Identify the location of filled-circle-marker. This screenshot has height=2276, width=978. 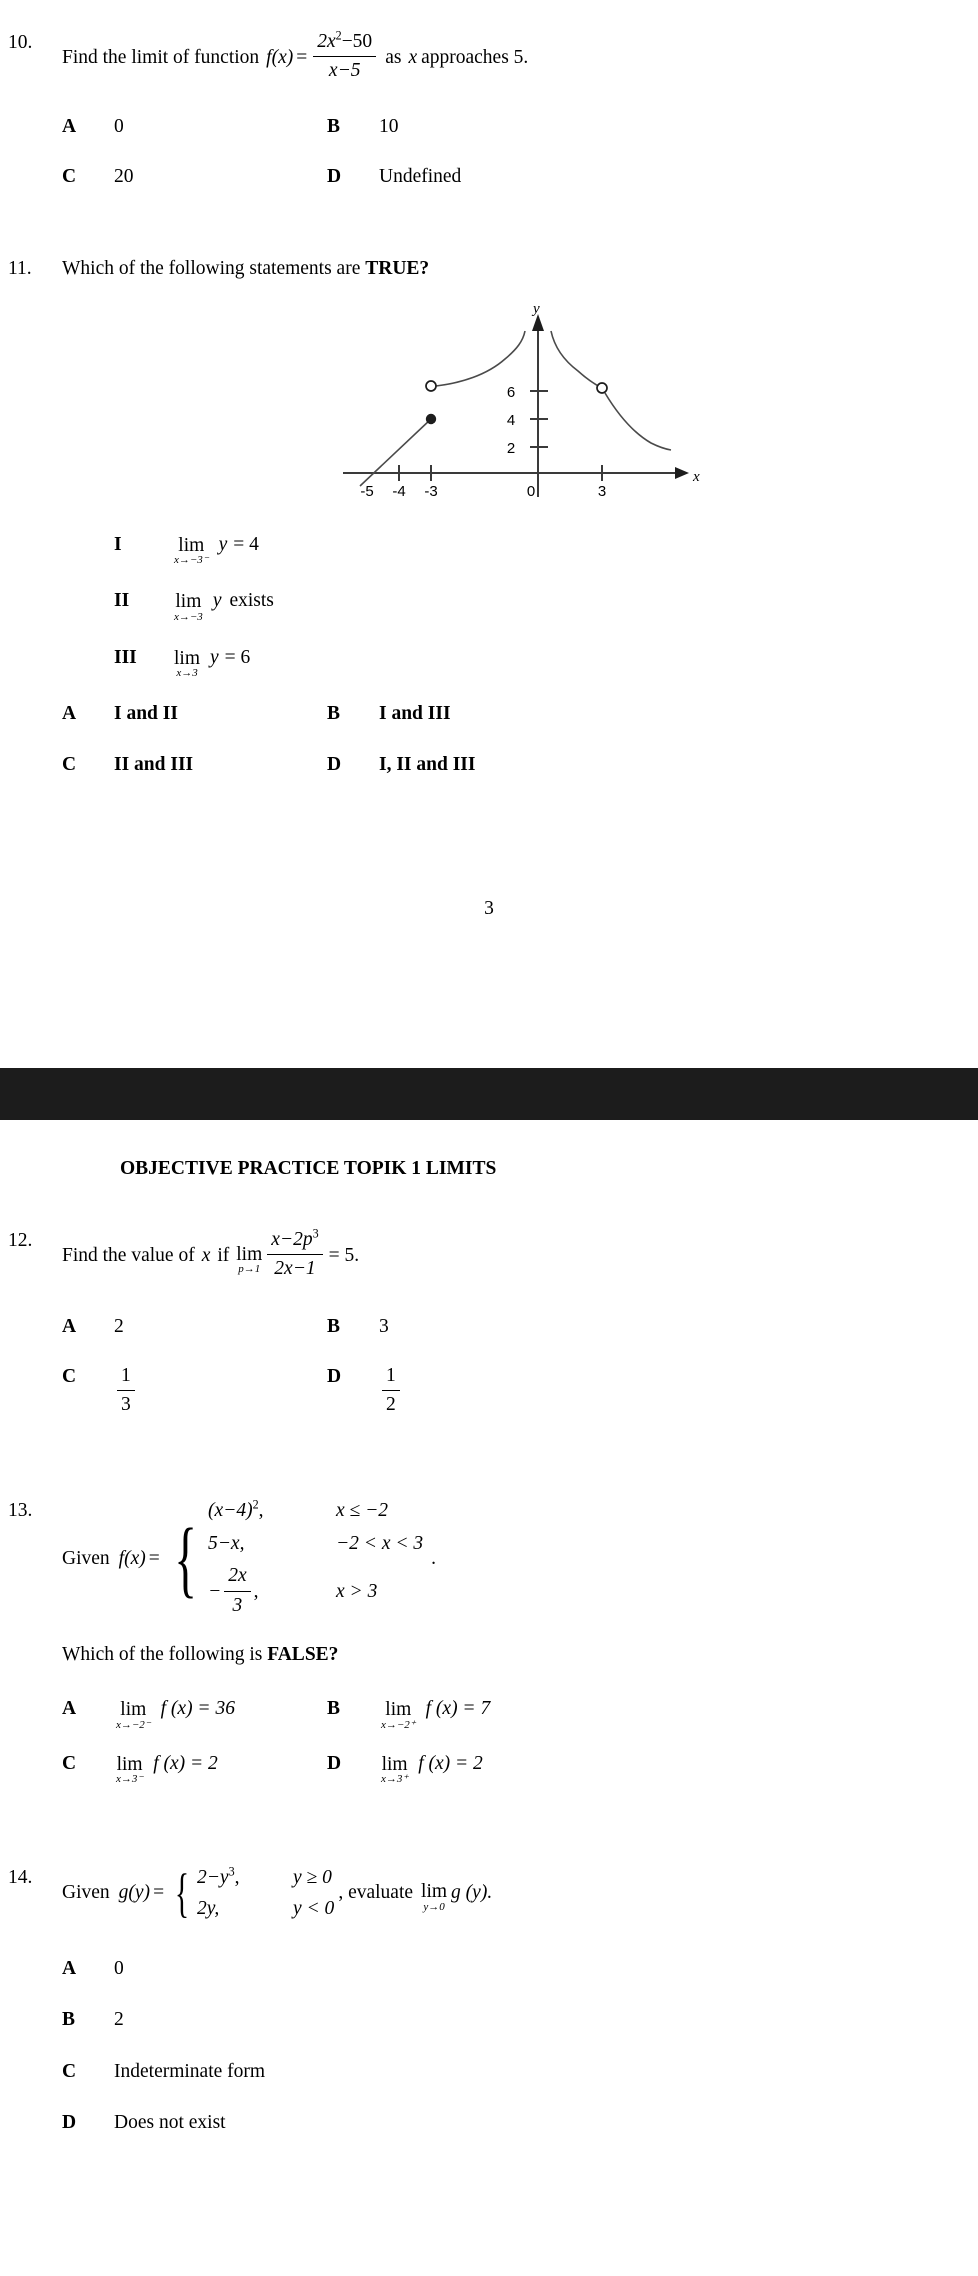
(431, 418).